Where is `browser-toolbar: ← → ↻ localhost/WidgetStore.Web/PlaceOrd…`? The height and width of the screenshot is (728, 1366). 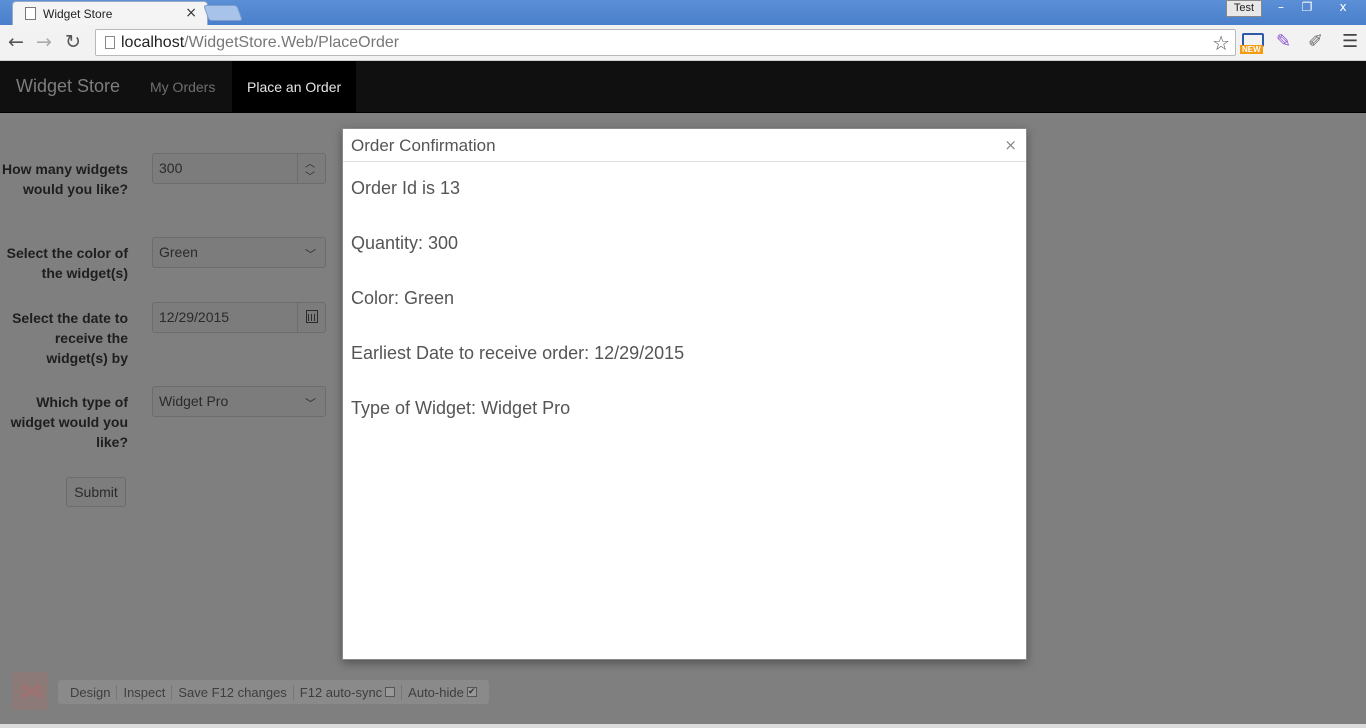 browser-toolbar: ← → ↻ localhost/WidgetStore.Web/PlaceOrd… is located at coordinates (683, 43).